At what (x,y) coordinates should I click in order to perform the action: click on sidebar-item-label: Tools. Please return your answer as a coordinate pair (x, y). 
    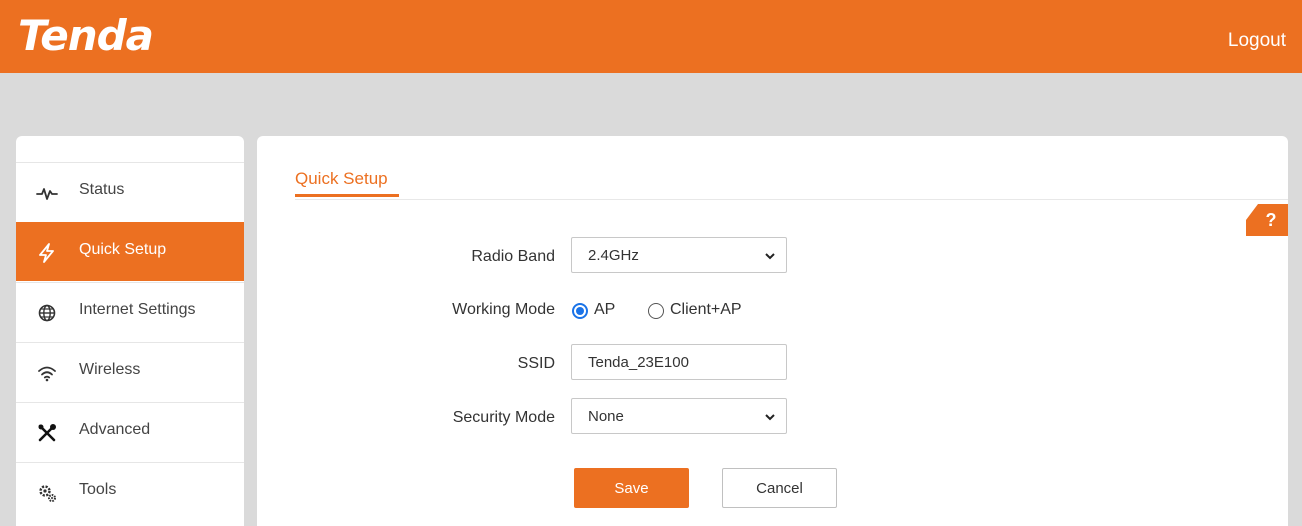
    Looking at the image, I should click on (98, 489).